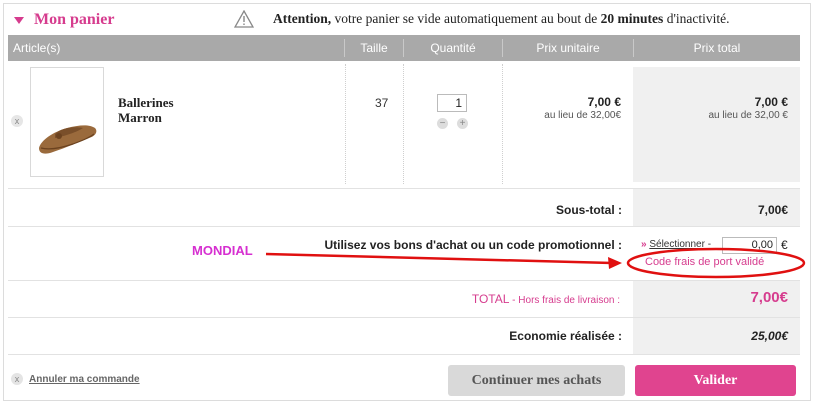  Describe the element at coordinates (439, 258) in the screenshot. I see `annotation-arrow` at that location.